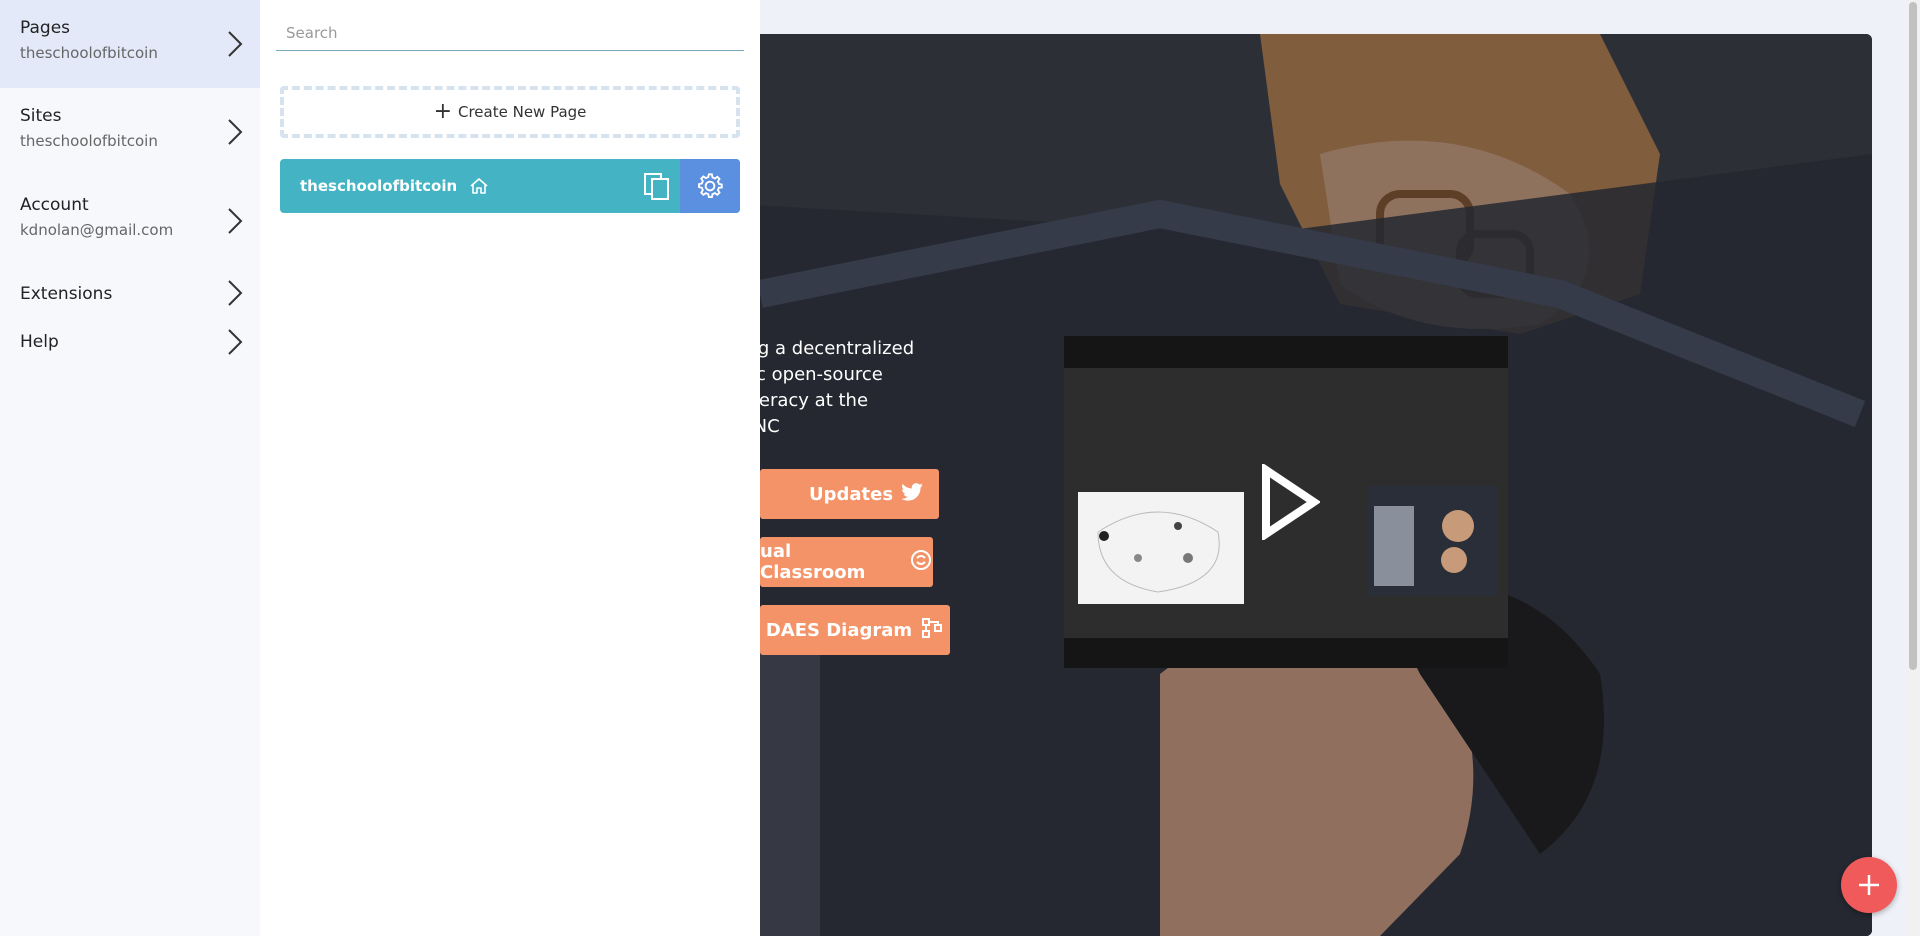  I want to click on plus-icon, so click(1869, 885).